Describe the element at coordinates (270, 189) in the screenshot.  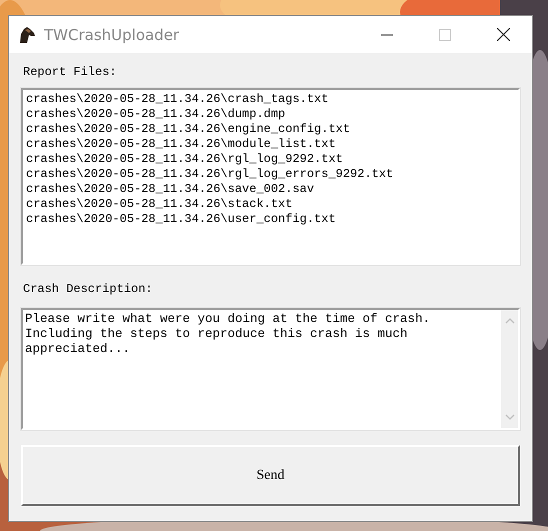
I see `file-list-item: crashes\2020-05-28_11.34.26\save_002.sav` at that location.